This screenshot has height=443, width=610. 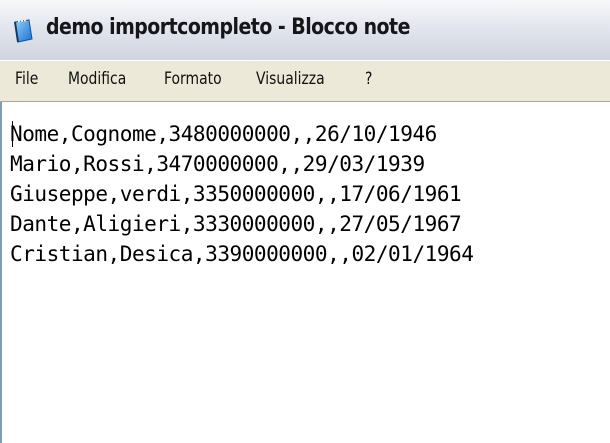 I want to click on menu-modifica: Modifica, so click(x=97, y=79).